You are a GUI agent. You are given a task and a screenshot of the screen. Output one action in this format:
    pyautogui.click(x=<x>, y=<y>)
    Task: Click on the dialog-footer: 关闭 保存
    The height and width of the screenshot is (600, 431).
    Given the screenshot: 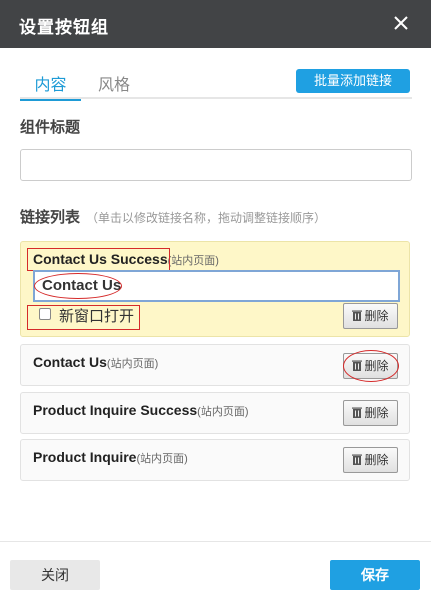 What is the action you would take?
    pyautogui.click(x=215, y=570)
    